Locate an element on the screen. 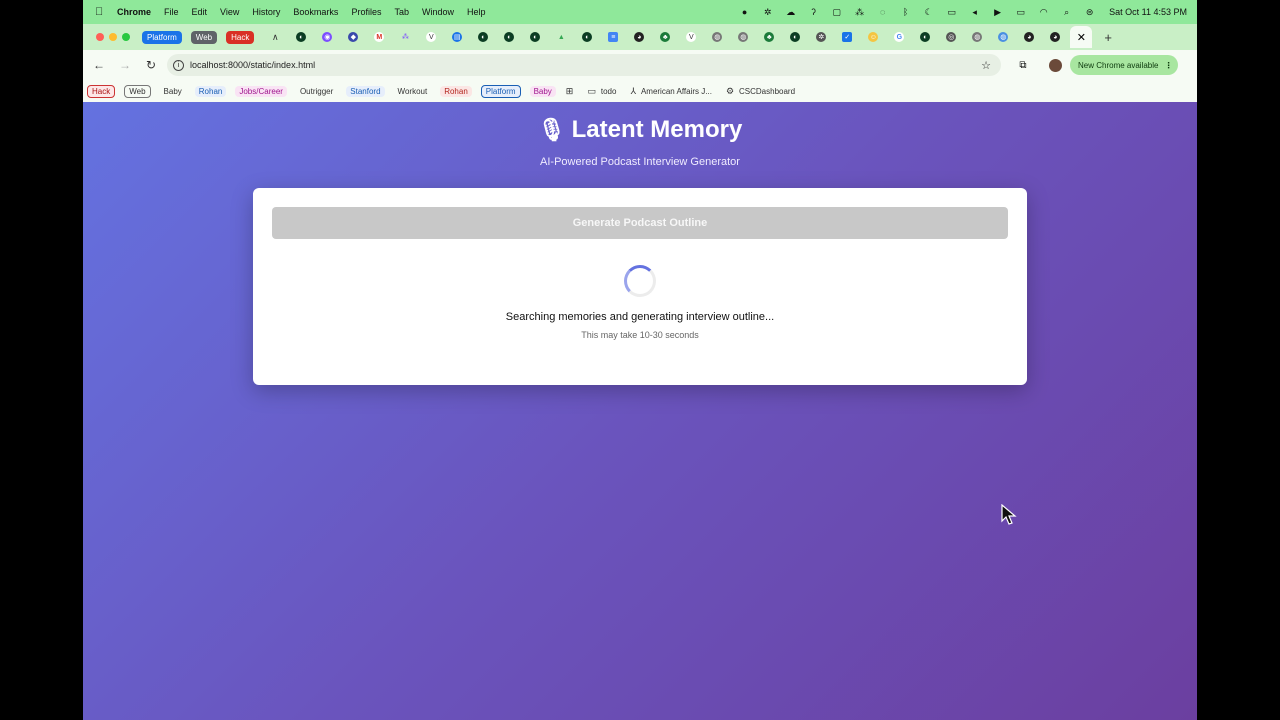 The width and height of the screenshot is (1280, 720). tab-favicon-gray-icon: ◍ is located at coordinates (717, 37).